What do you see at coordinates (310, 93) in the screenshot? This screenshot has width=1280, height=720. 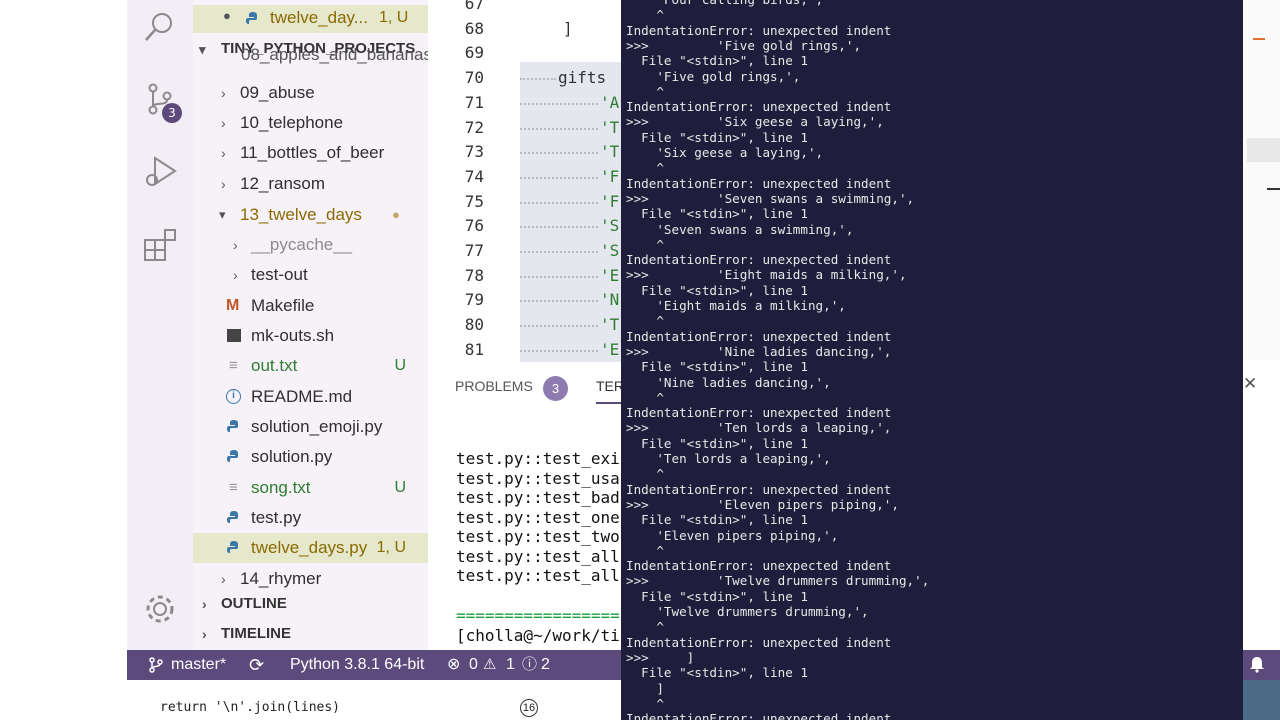 I see `tree-item-09_abuse: › 09_abuse` at bounding box center [310, 93].